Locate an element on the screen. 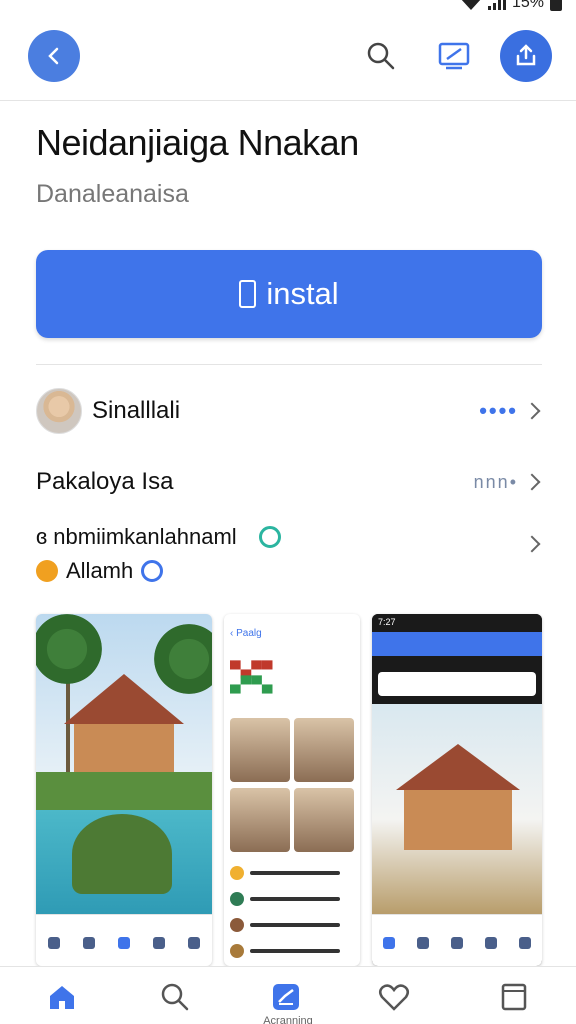  battery-icon is located at coordinates (556, 5).